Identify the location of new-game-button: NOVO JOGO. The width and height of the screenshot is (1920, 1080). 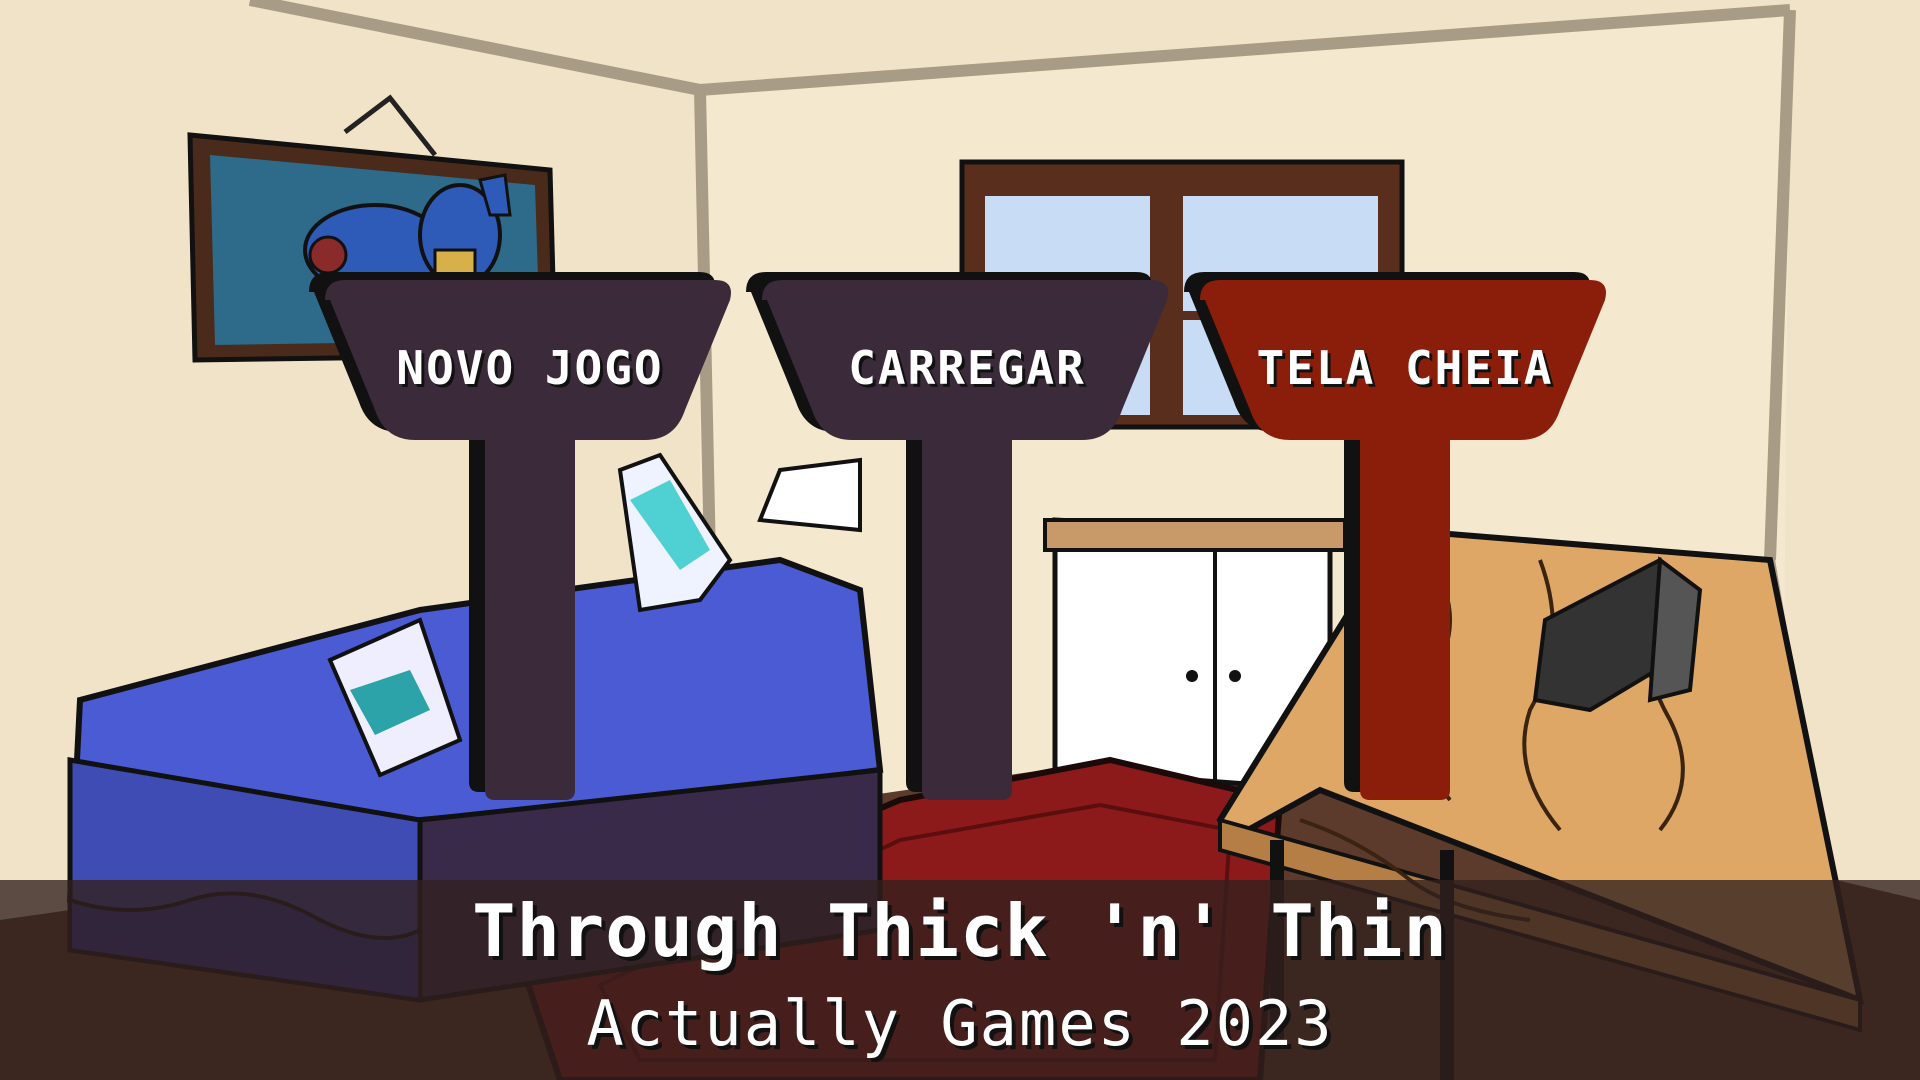
(522, 536).